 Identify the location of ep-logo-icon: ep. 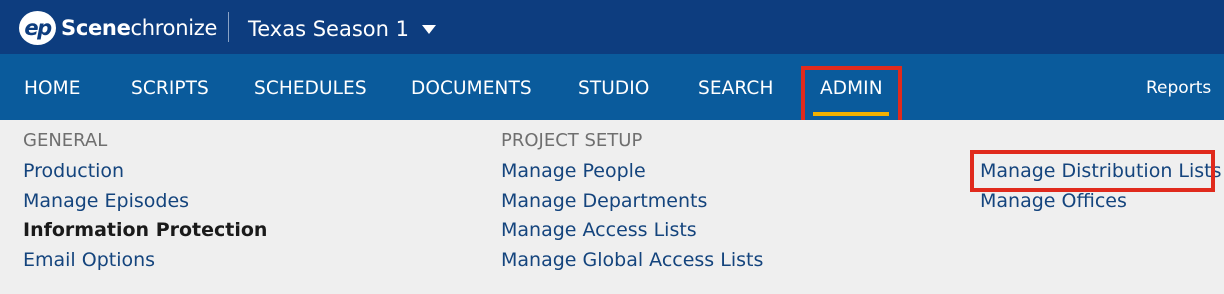
(37, 28).